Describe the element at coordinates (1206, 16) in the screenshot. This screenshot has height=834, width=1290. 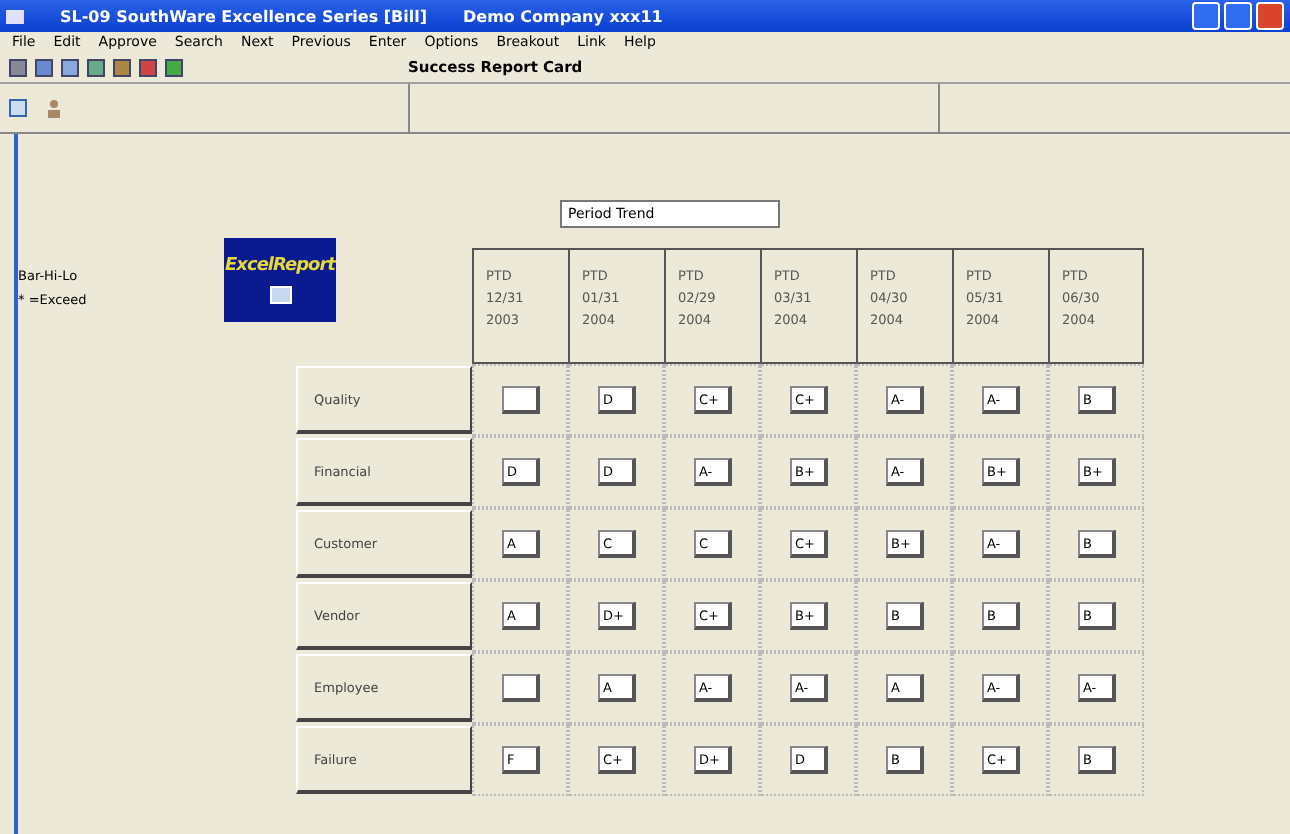
I see `minimize-button` at that location.